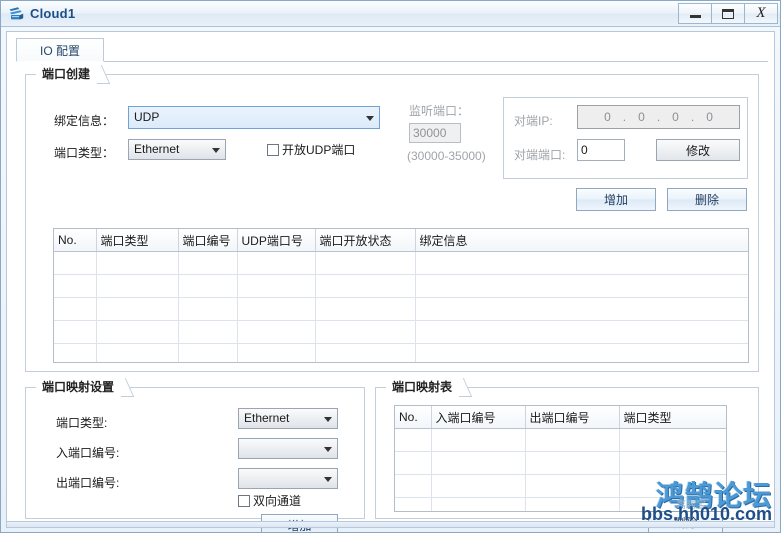  I want to click on add-port-button: 增加, so click(616, 199).